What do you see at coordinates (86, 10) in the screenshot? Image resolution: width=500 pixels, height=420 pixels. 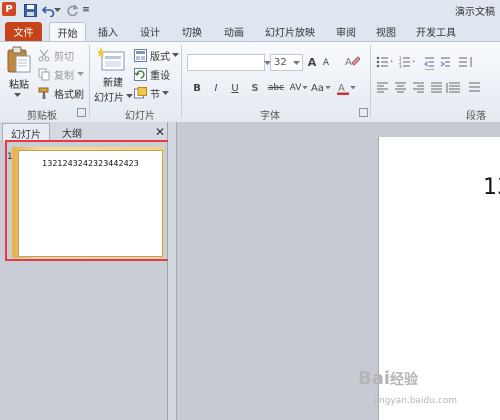 I see `customize-quick-access-icon: ≡` at bounding box center [86, 10].